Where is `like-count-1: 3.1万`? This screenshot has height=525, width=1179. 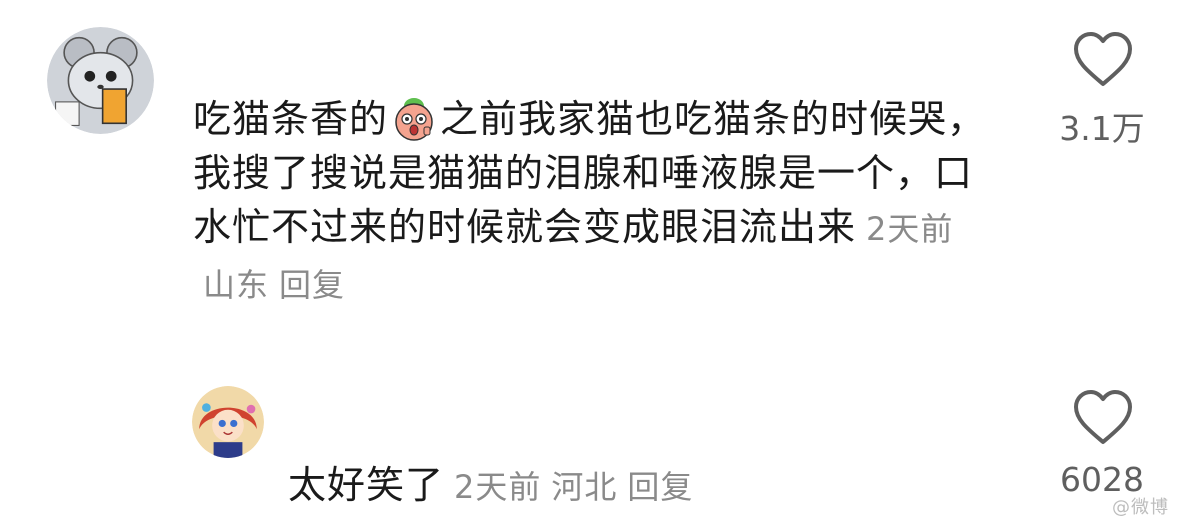
like-count-1: 3.1万 is located at coordinates (1102, 128).